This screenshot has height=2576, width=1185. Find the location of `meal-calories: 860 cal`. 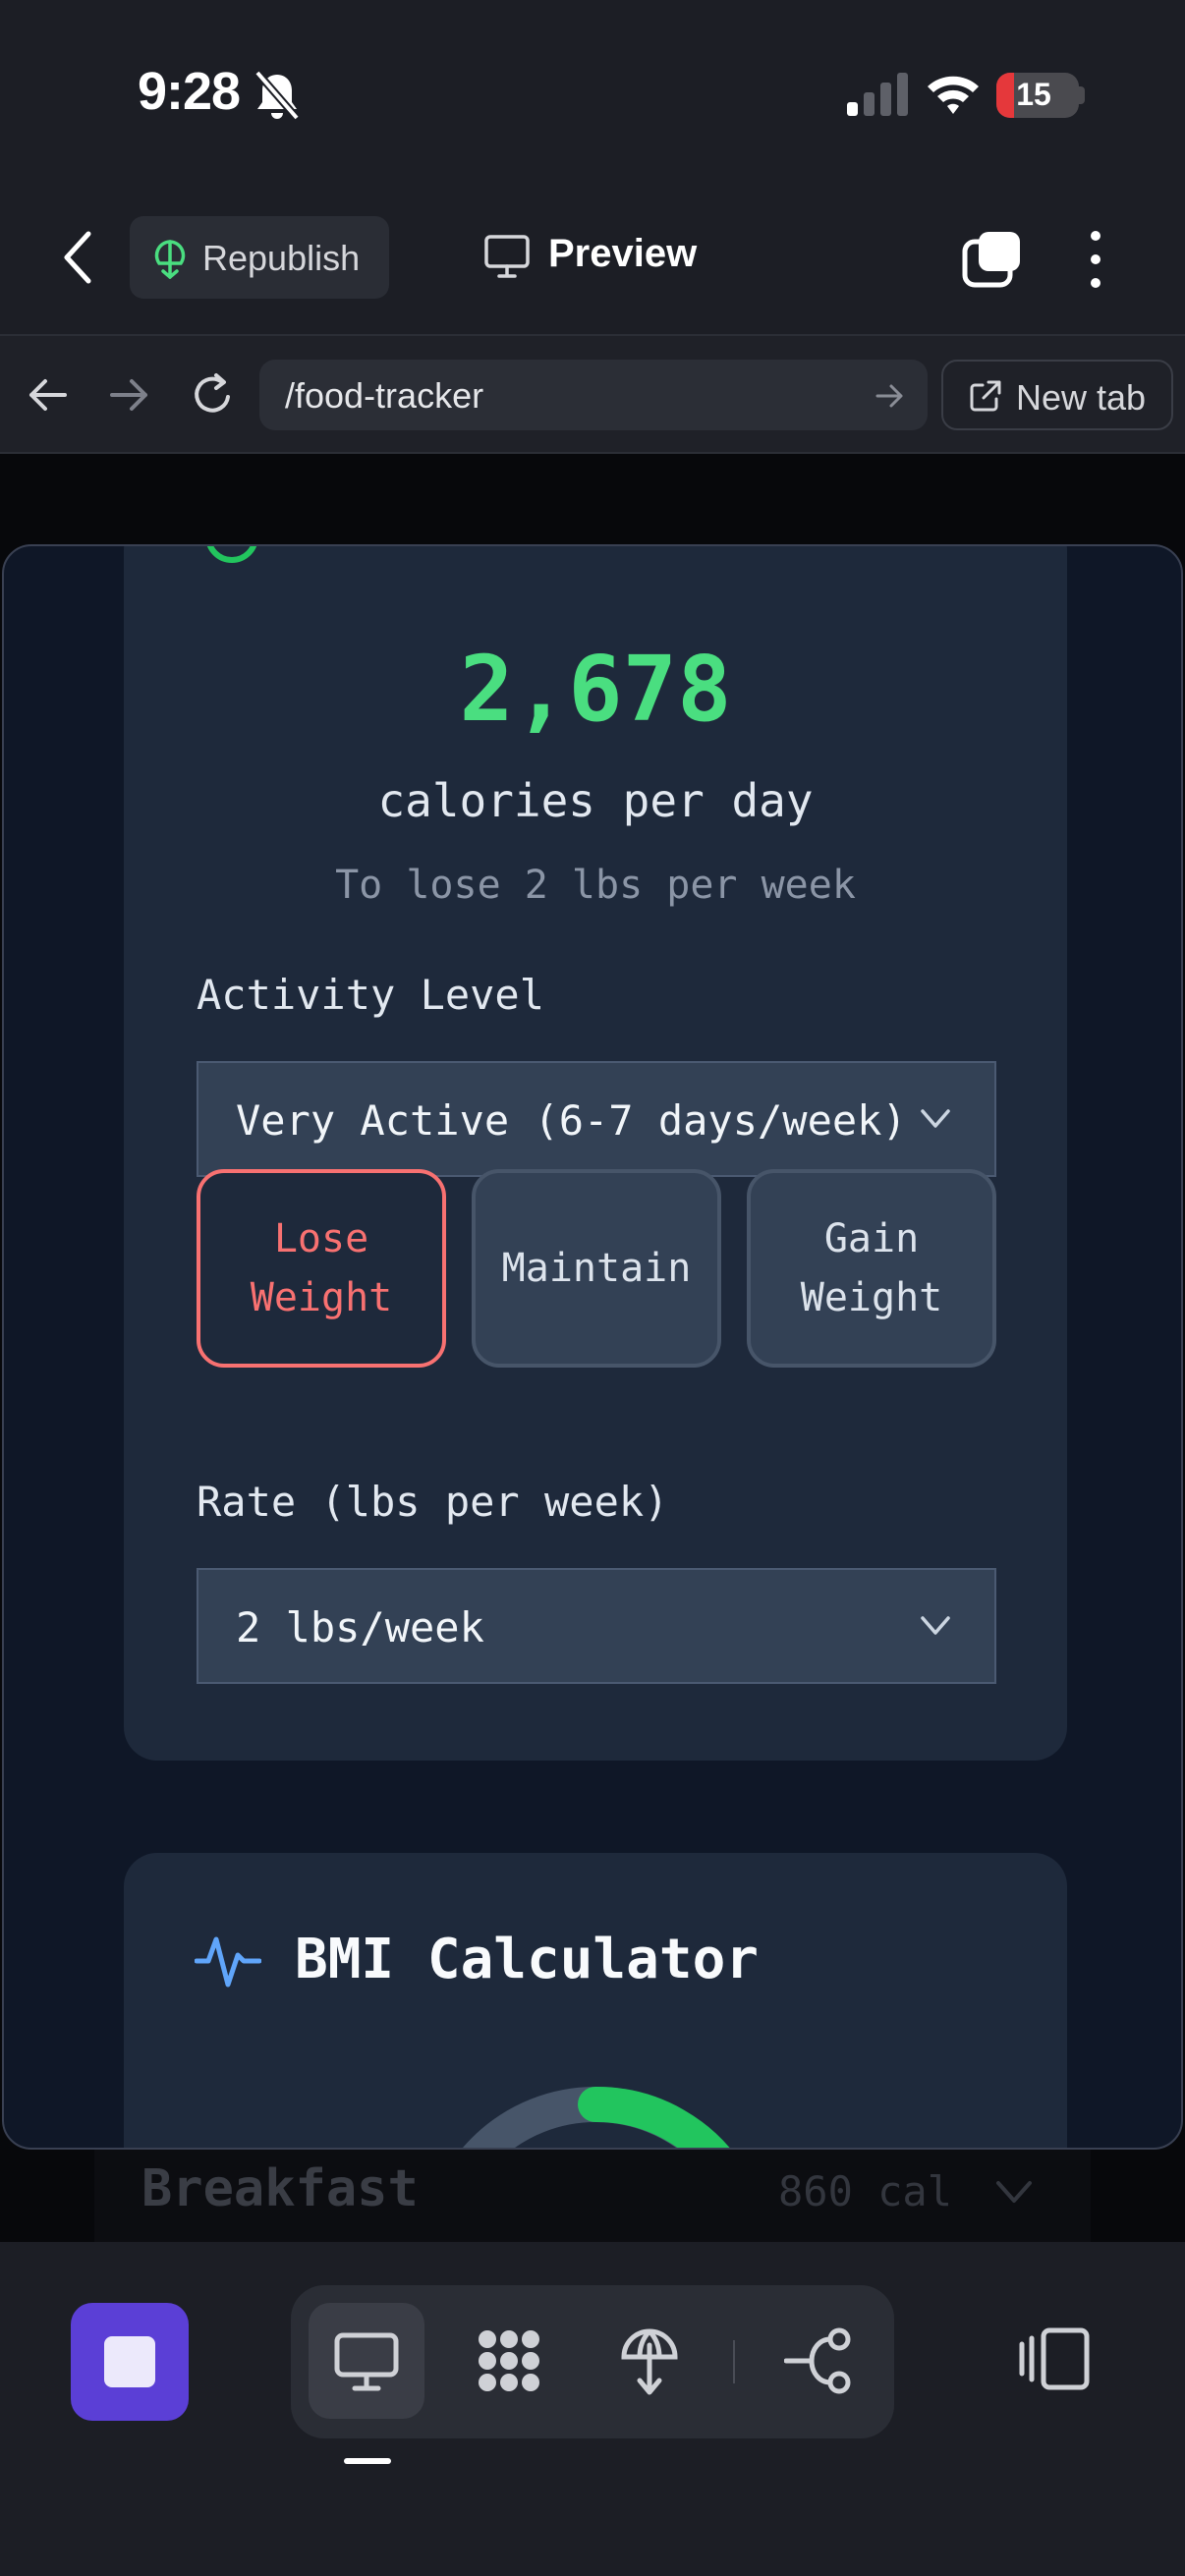

meal-calories: 860 cal is located at coordinates (866, 2191).